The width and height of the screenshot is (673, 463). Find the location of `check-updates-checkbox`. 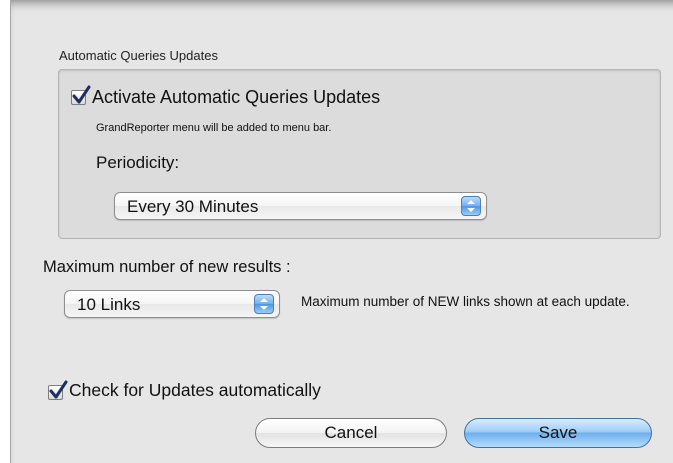

check-updates-checkbox is located at coordinates (58, 390).